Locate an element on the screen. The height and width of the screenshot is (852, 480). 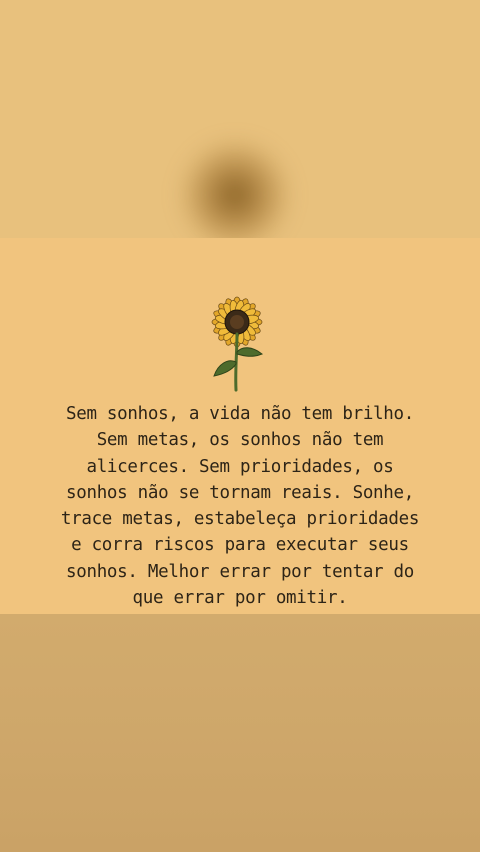
quote-line: trace metas, estabeleça prioridades is located at coordinates (240, 519).